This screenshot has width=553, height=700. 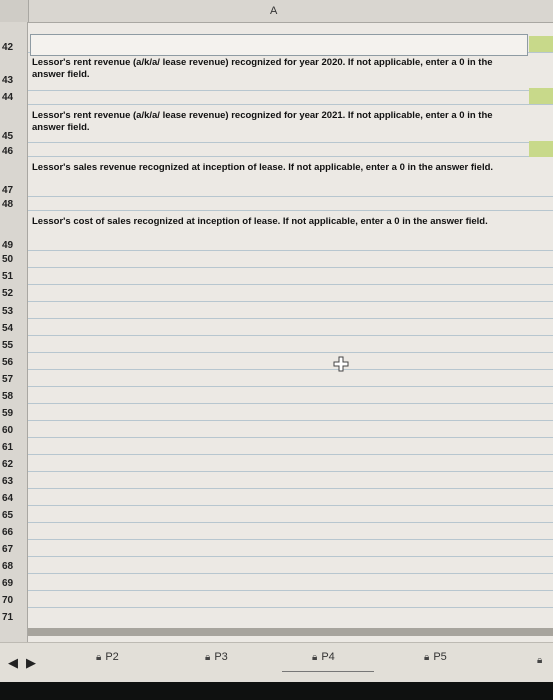 What do you see at coordinates (341, 364) in the screenshot?
I see `crosshair-cursor-icon` at bounding box center [341, 364].